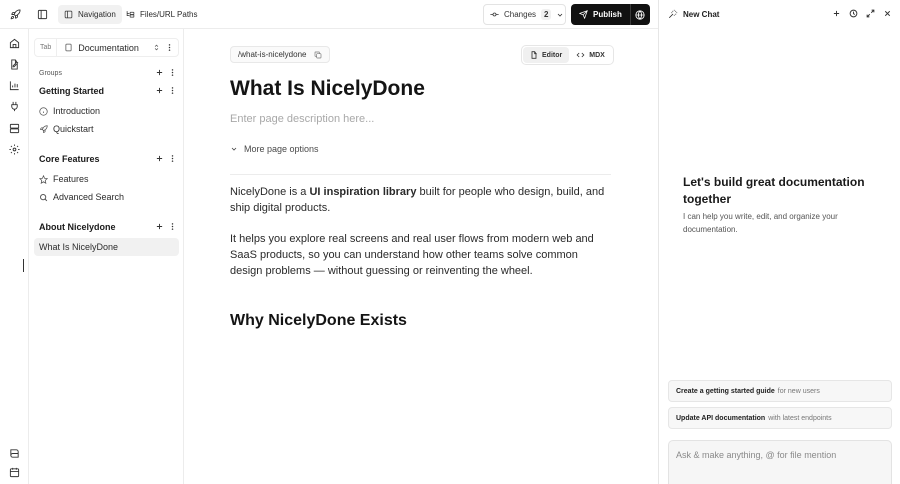 This screenshot has width=900, height=484. What do you see at coordinates (14, 128) in the screenshot?
I see `database-icon` at bounding box center [14, 128].